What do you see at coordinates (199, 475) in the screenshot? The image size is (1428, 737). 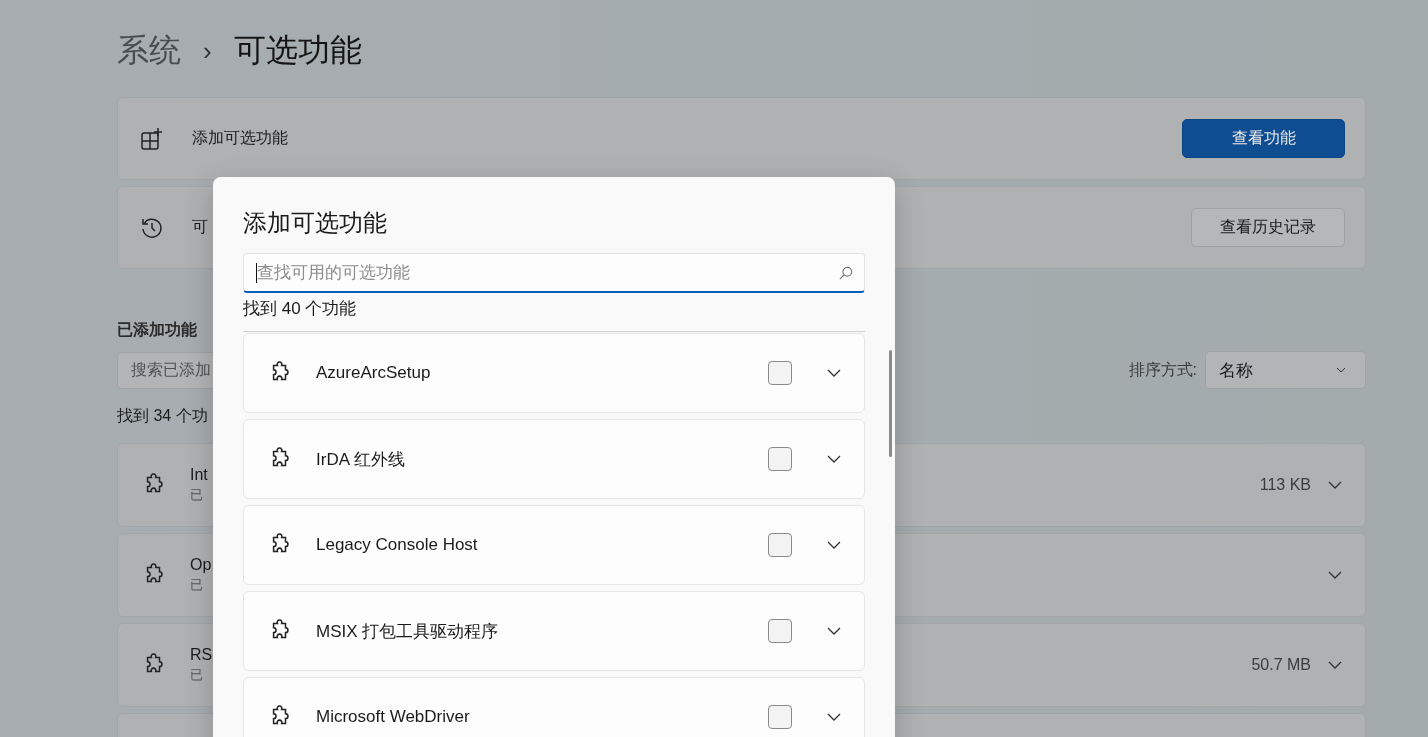 I see `feature-name: Int` at bounding box center [199, 475].